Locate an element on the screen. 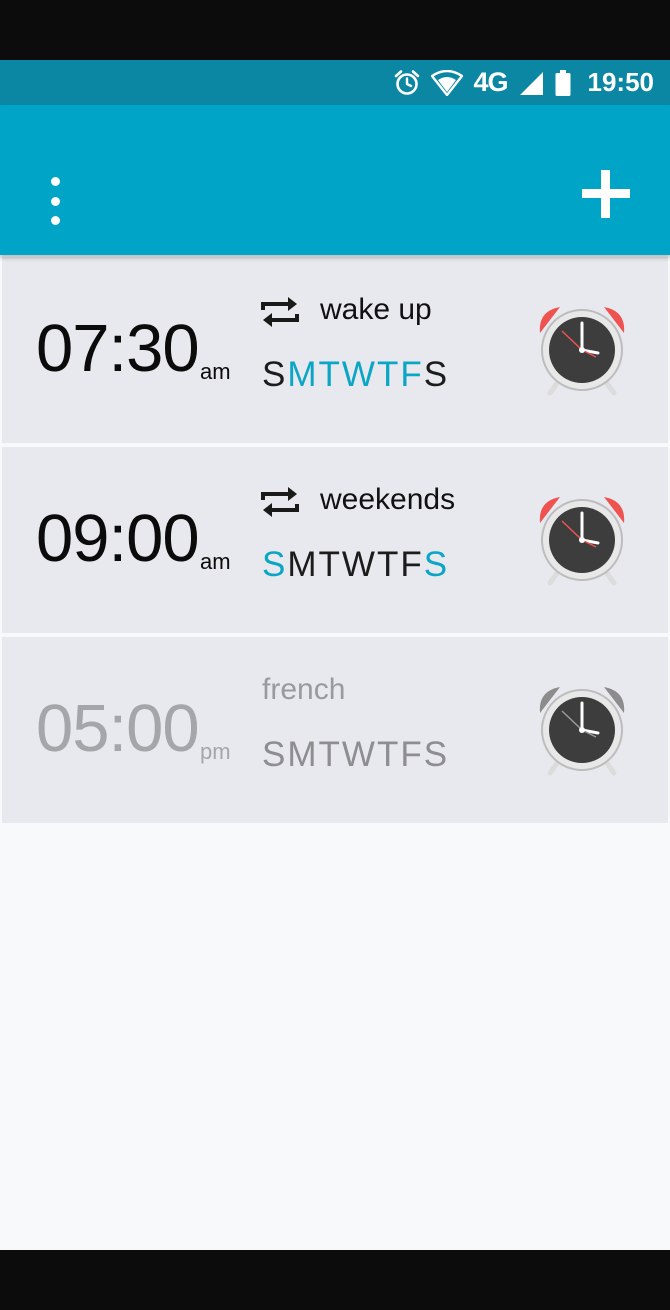  alarm-item-wake-up: 07:30 am wake up S M T W T F S is located at coordinates (335, 350).